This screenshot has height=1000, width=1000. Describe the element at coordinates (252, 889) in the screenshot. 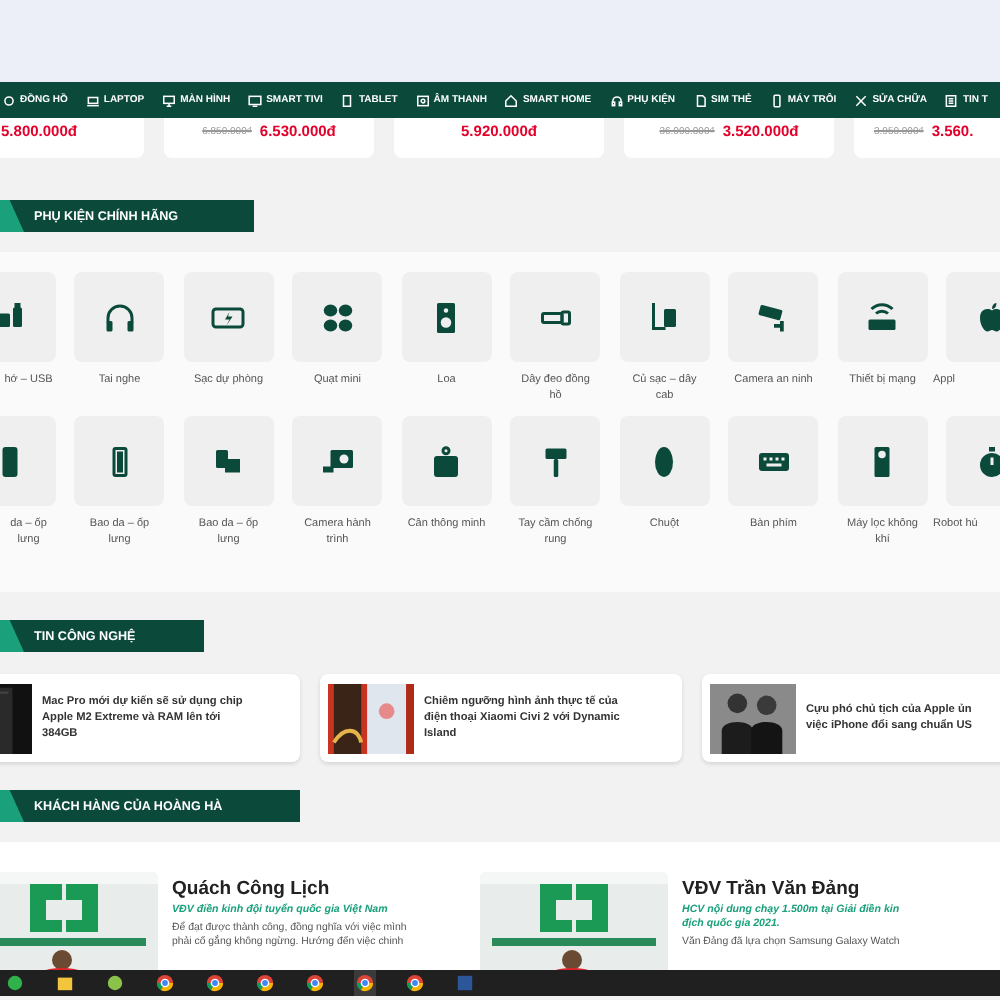

I see `customer-name: Quách Công Lịch` at that location.